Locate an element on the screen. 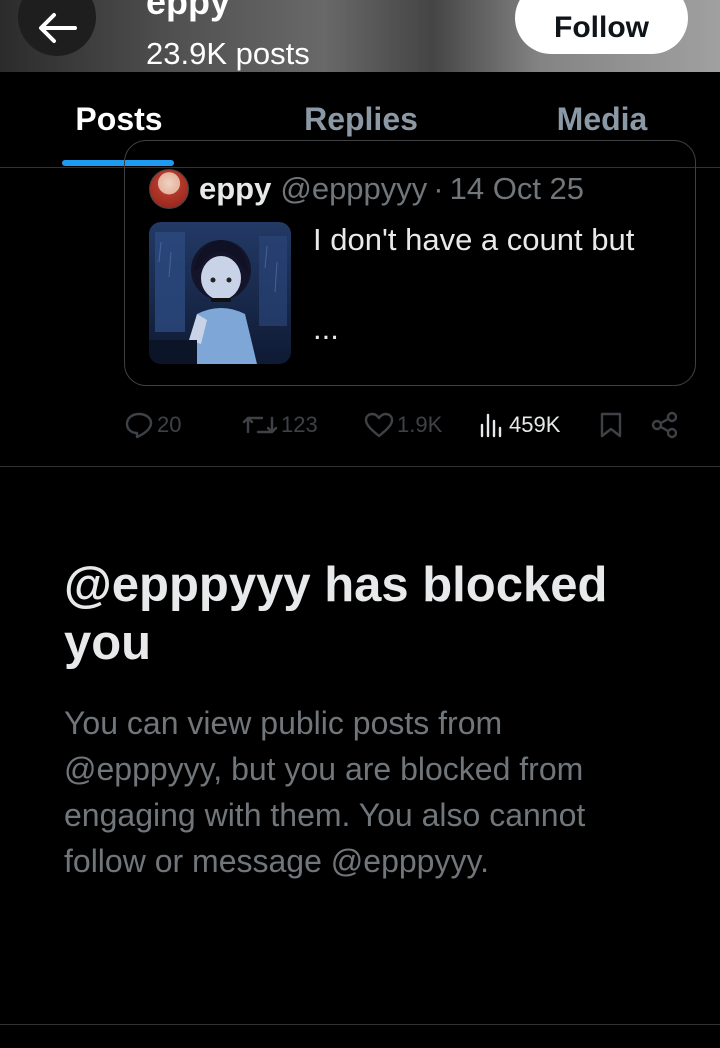 This screenshot has height=1048, width=720. repost-icon is located at coordinates (260, 425).